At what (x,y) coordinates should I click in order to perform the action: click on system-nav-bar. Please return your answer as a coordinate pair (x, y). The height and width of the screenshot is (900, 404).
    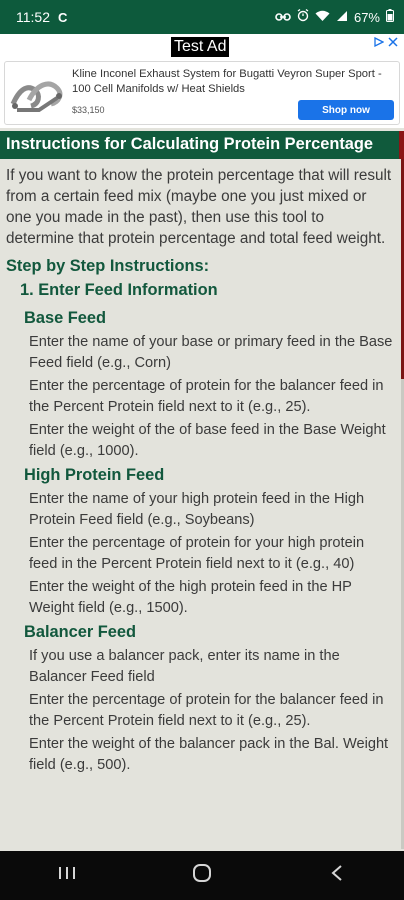
    Looking at the image, I should click on (202, 875).